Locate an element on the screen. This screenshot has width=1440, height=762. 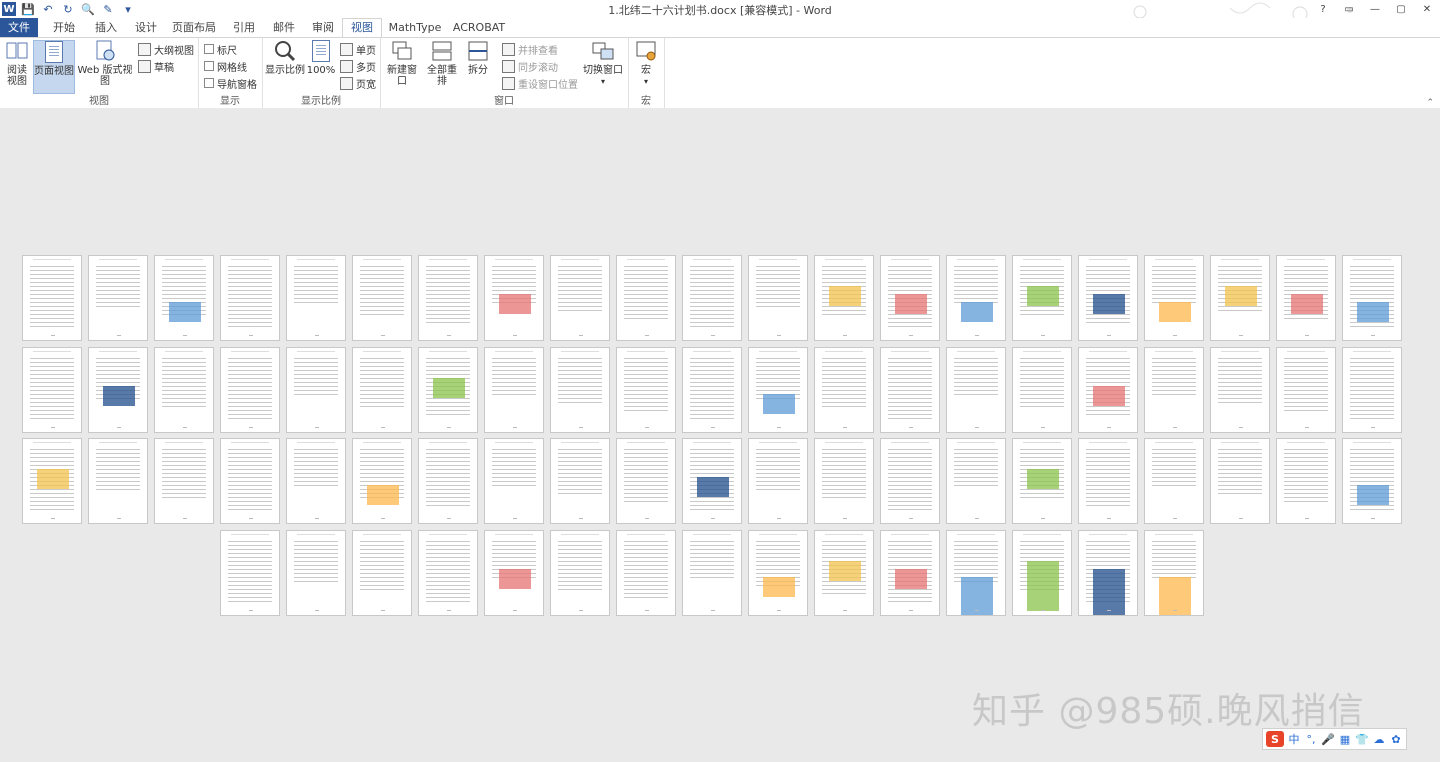
read-mode-button: 阅读 视图 is located at coordinates (17, 63).